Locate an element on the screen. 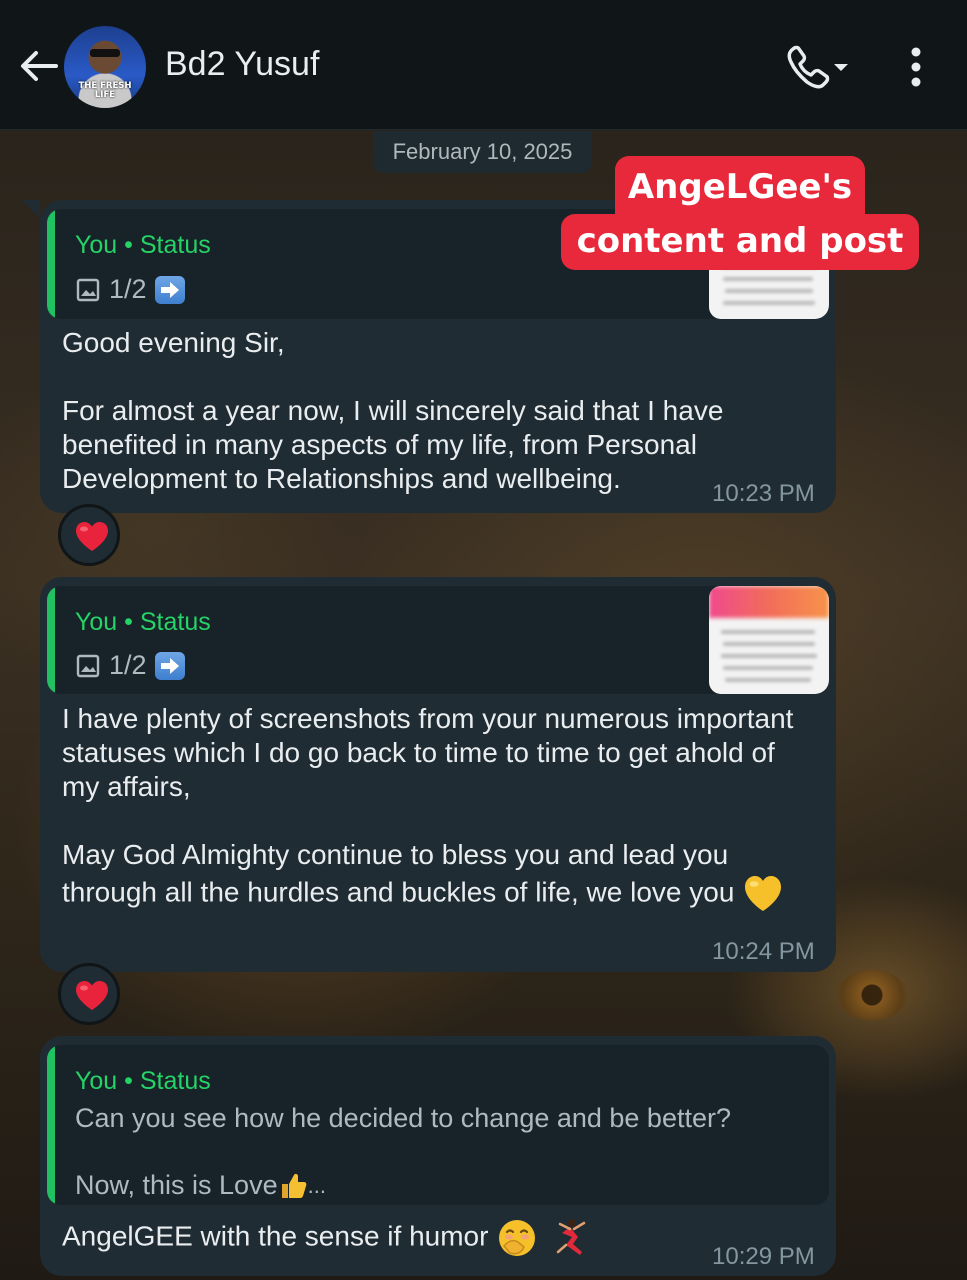 The height and width of the screenshot is (1280, 967). overlay-line-2: content and post is located at coordinates (740, 241).